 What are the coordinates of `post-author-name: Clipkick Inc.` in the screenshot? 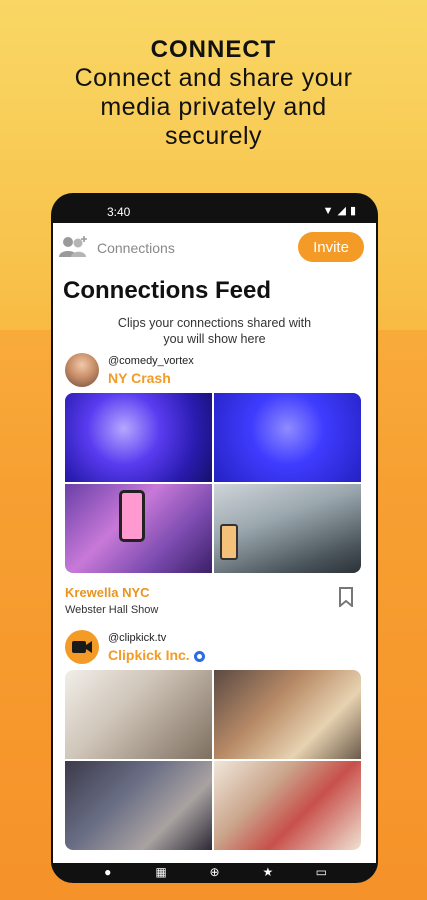 It's located at (156, 655).